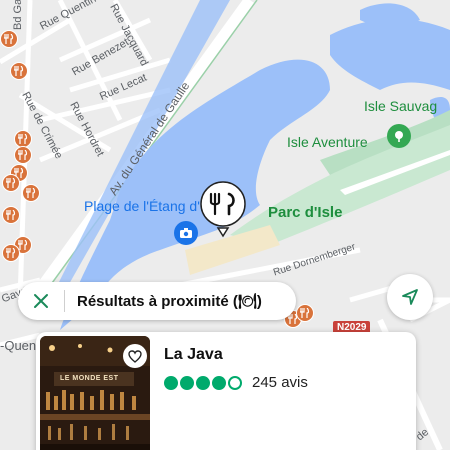 Image resolution: width=450 pixels, height=450 pixels. I want to click on place-label-isle-sauvage: Isle Sauvag, so click(401, 106).